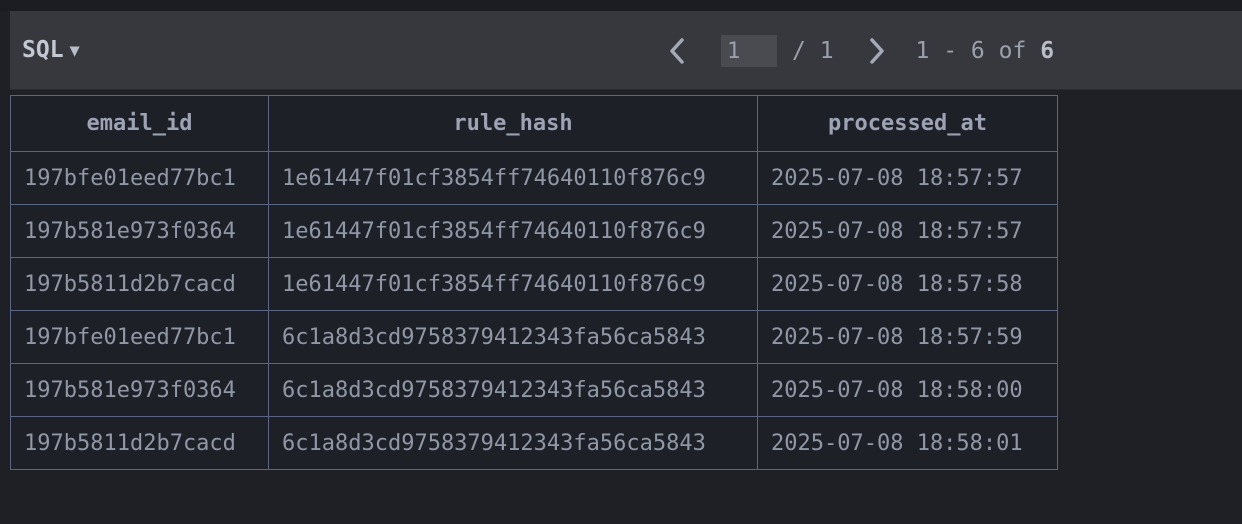  Describe the element at coordinates (74, 51) in the screenshot. I see `caret-down-icon: ▼` at that location.